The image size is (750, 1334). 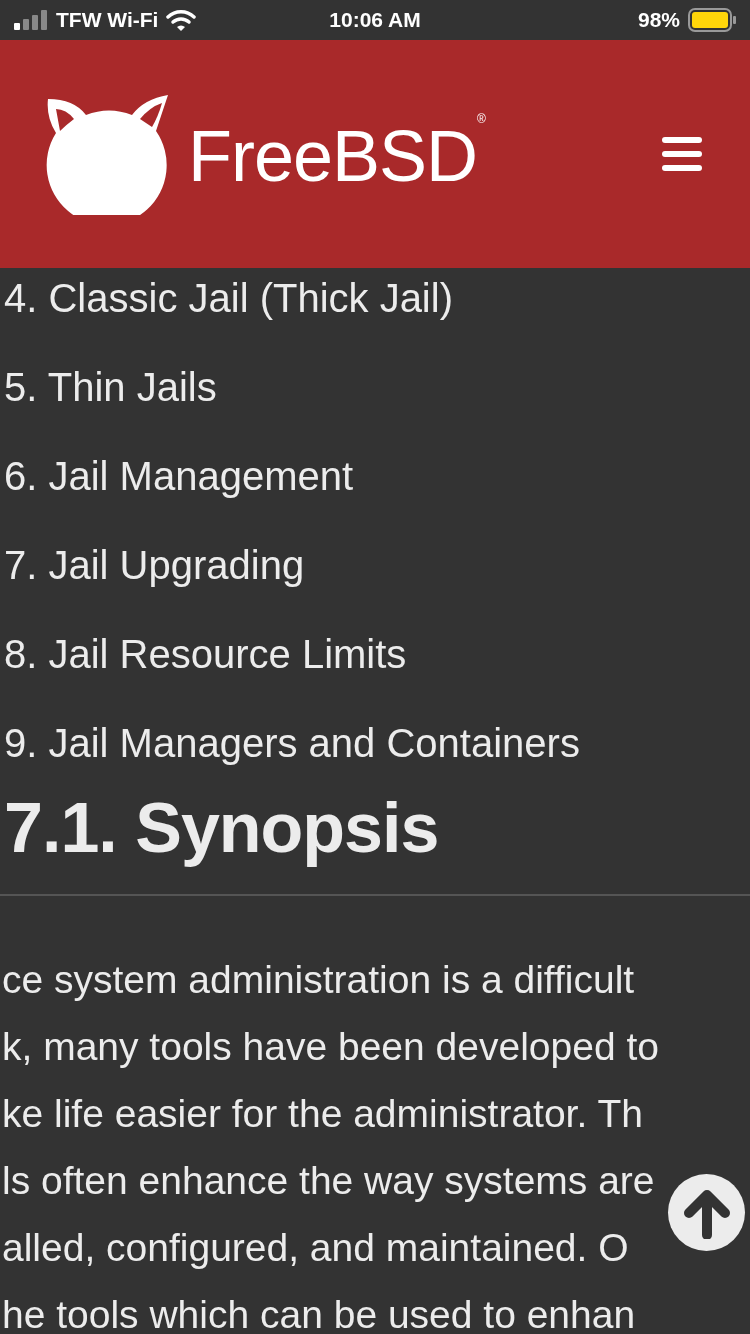 I want to click on paragraph-line: ce system administration is a difficult, so click(x=318, y=980).